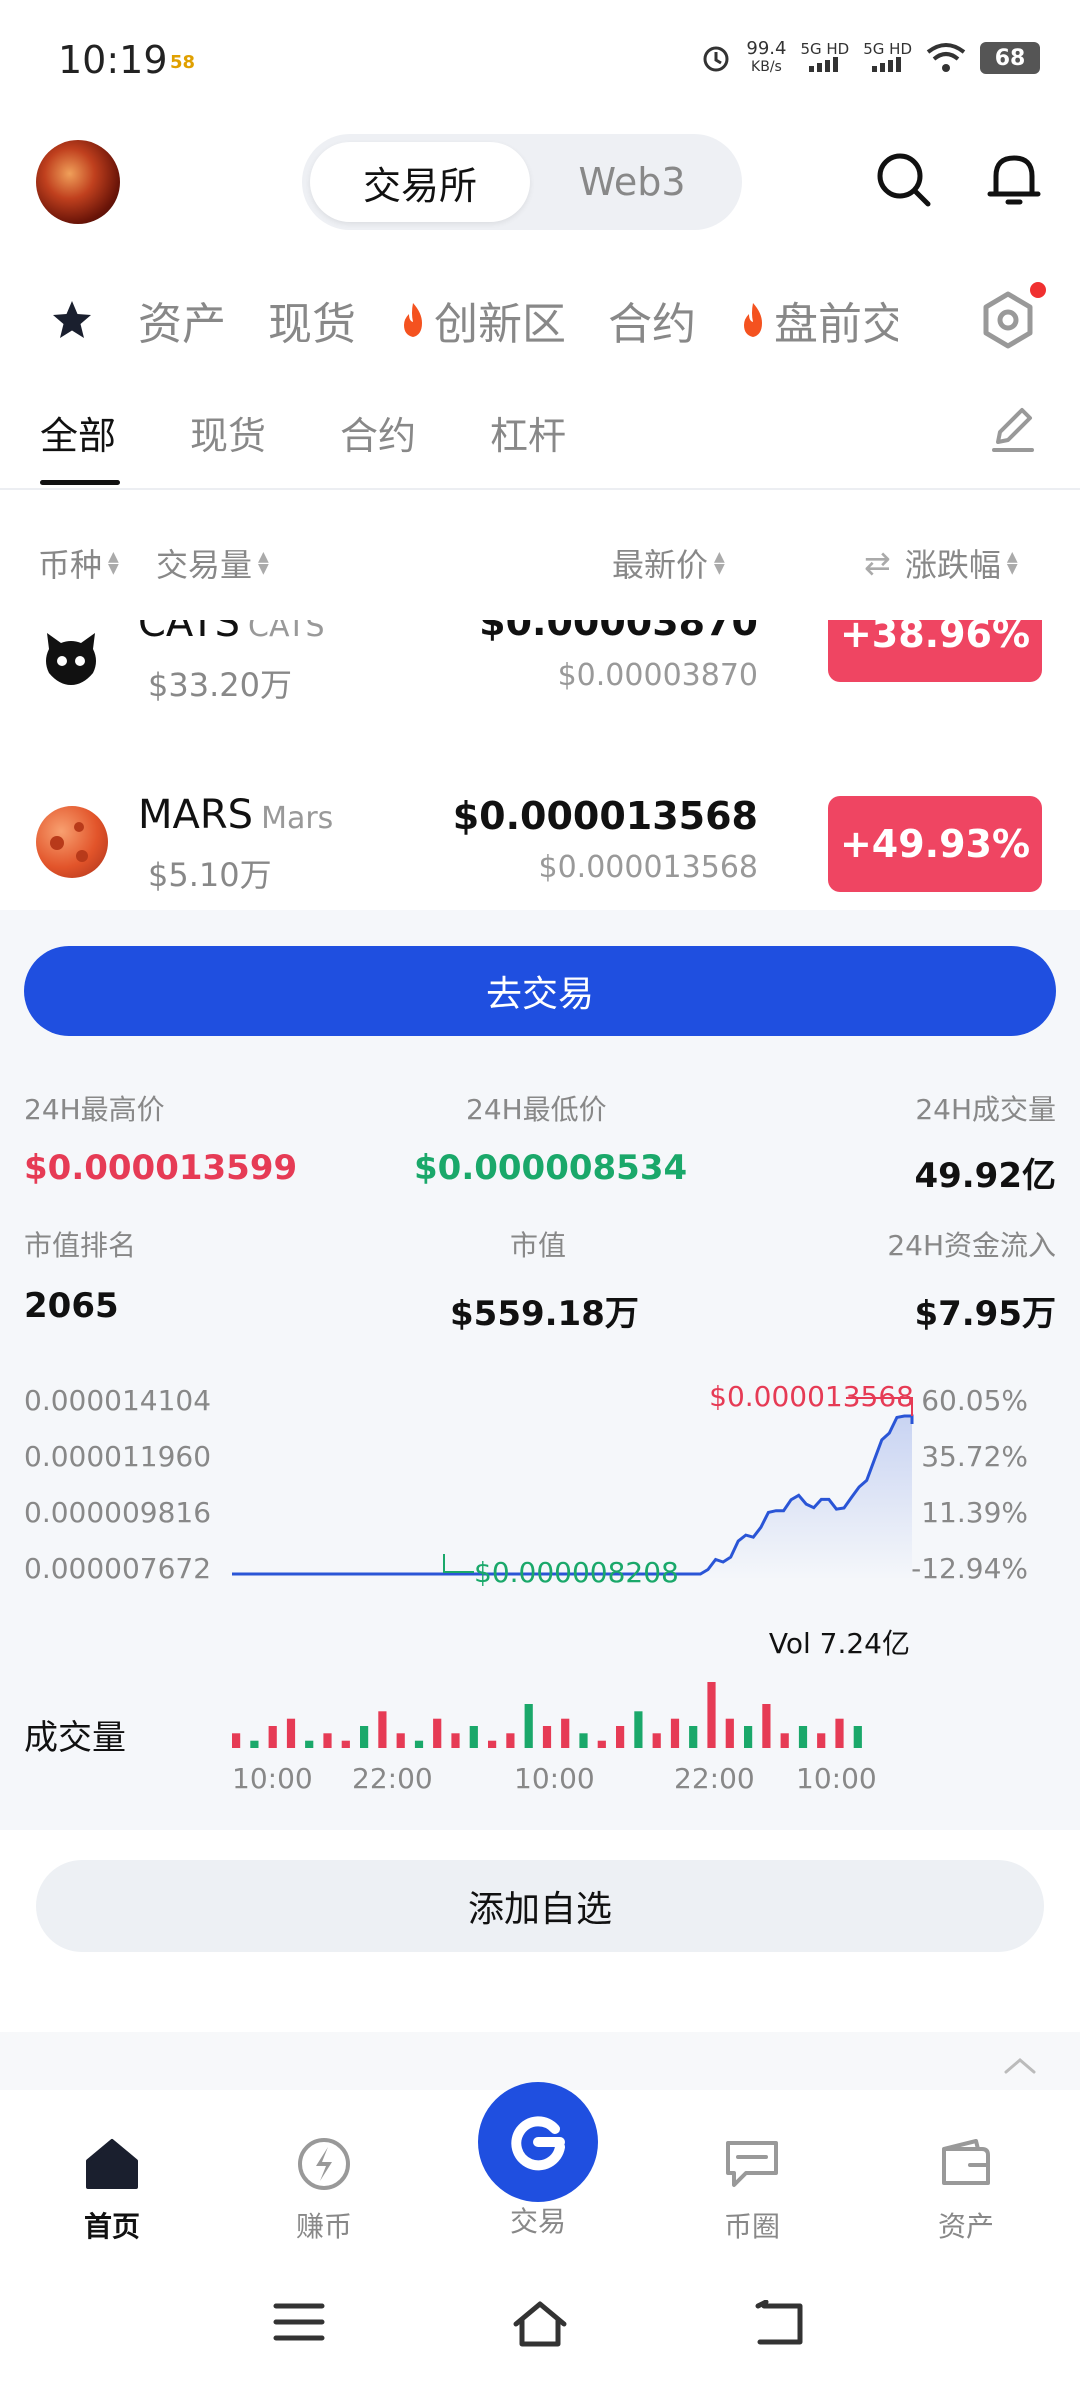 This screenshot has height=2392, width=1080. Describe the element at coordinates (312, 320) in the screenshot. I see `category-spot: 现货` at that location.